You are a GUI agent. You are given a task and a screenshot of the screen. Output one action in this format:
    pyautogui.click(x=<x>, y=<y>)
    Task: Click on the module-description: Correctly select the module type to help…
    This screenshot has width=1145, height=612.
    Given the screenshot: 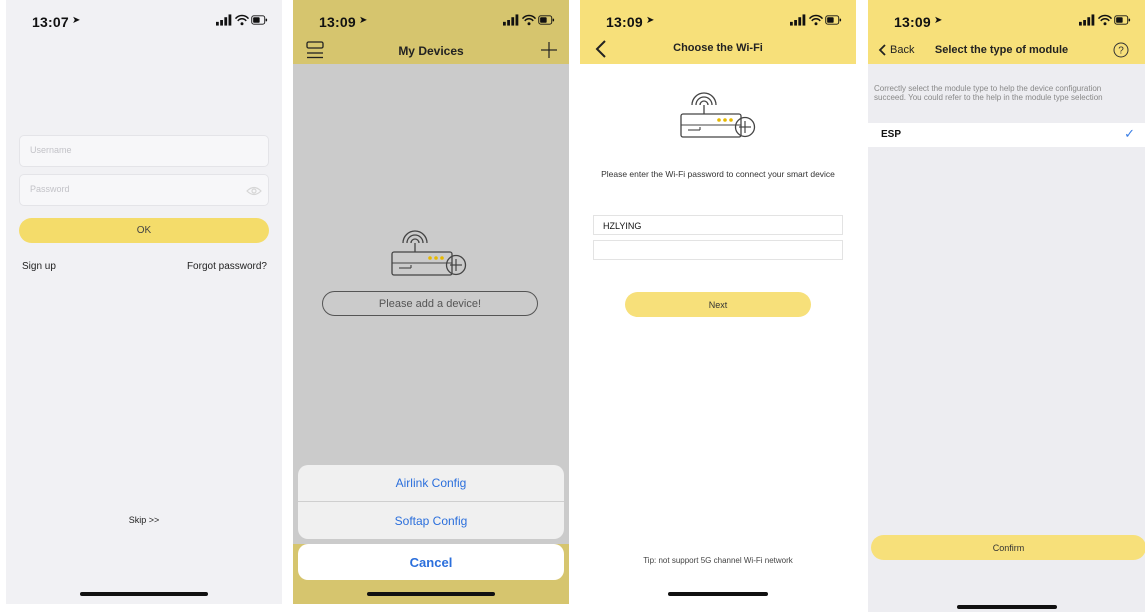 What is the action you would take?
    pyautogui.click(x=988, y=93)
    